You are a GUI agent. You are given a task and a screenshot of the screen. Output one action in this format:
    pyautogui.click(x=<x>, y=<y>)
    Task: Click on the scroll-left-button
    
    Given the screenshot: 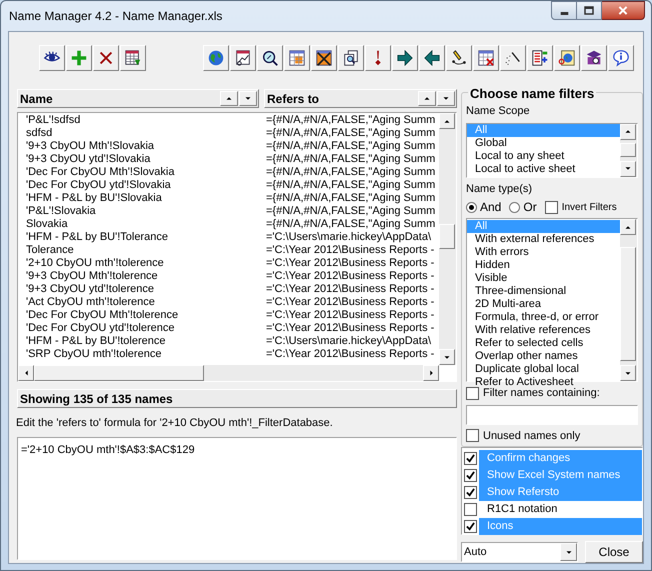 What is the action you would take?
    pyautogui.click(x=26, y=373)
    